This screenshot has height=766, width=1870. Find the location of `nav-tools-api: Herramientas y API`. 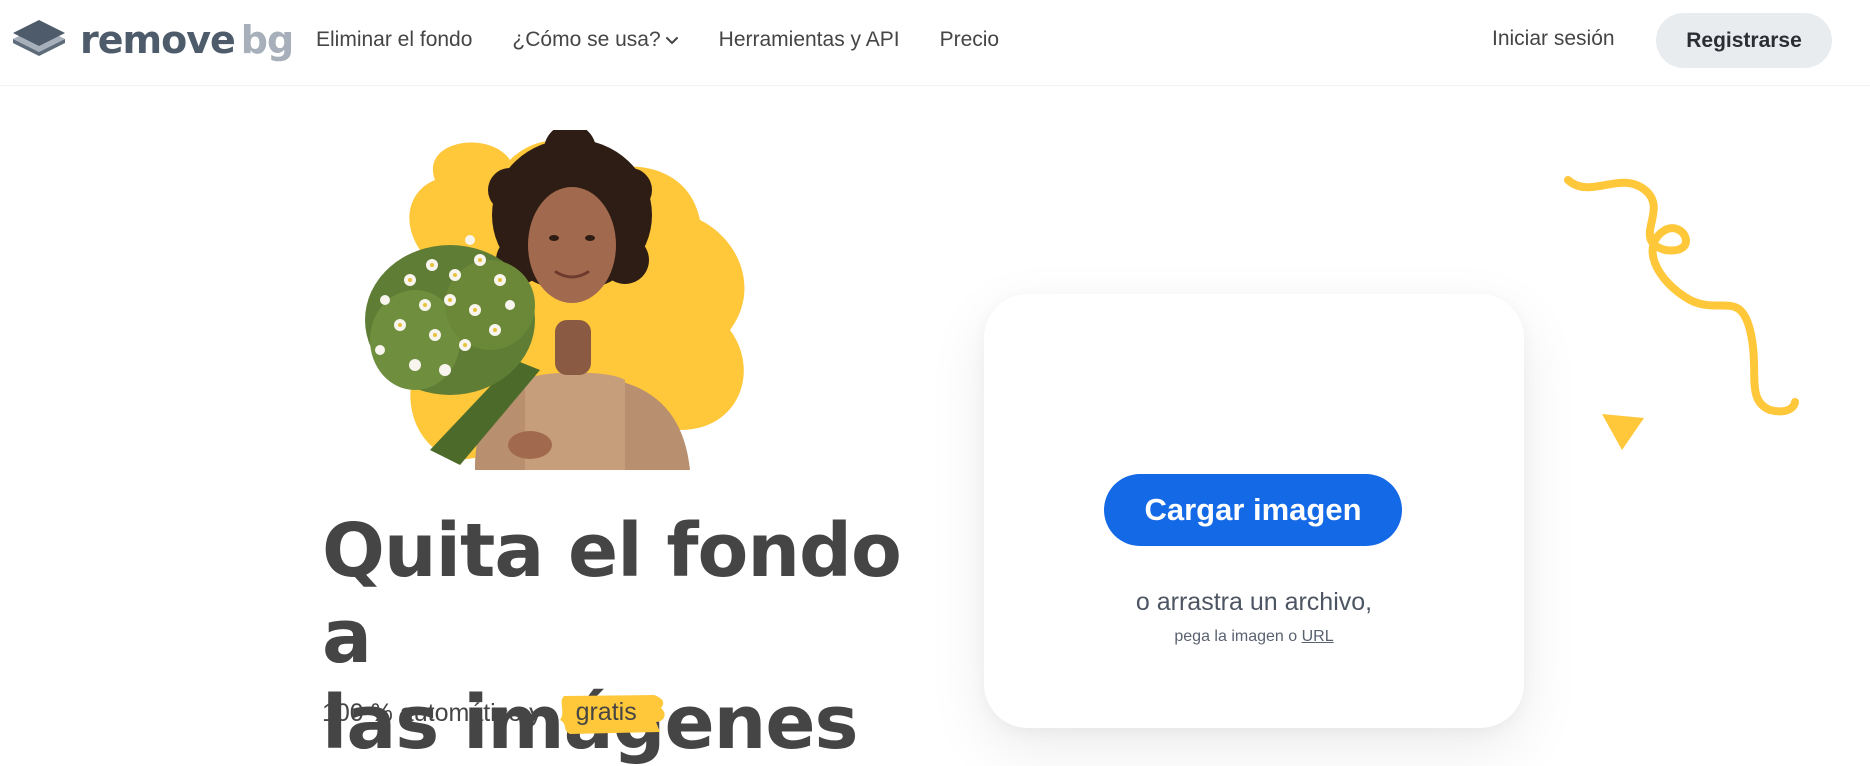

nav-tools-api: Herramientas y API is located at coordinates (809, 40).